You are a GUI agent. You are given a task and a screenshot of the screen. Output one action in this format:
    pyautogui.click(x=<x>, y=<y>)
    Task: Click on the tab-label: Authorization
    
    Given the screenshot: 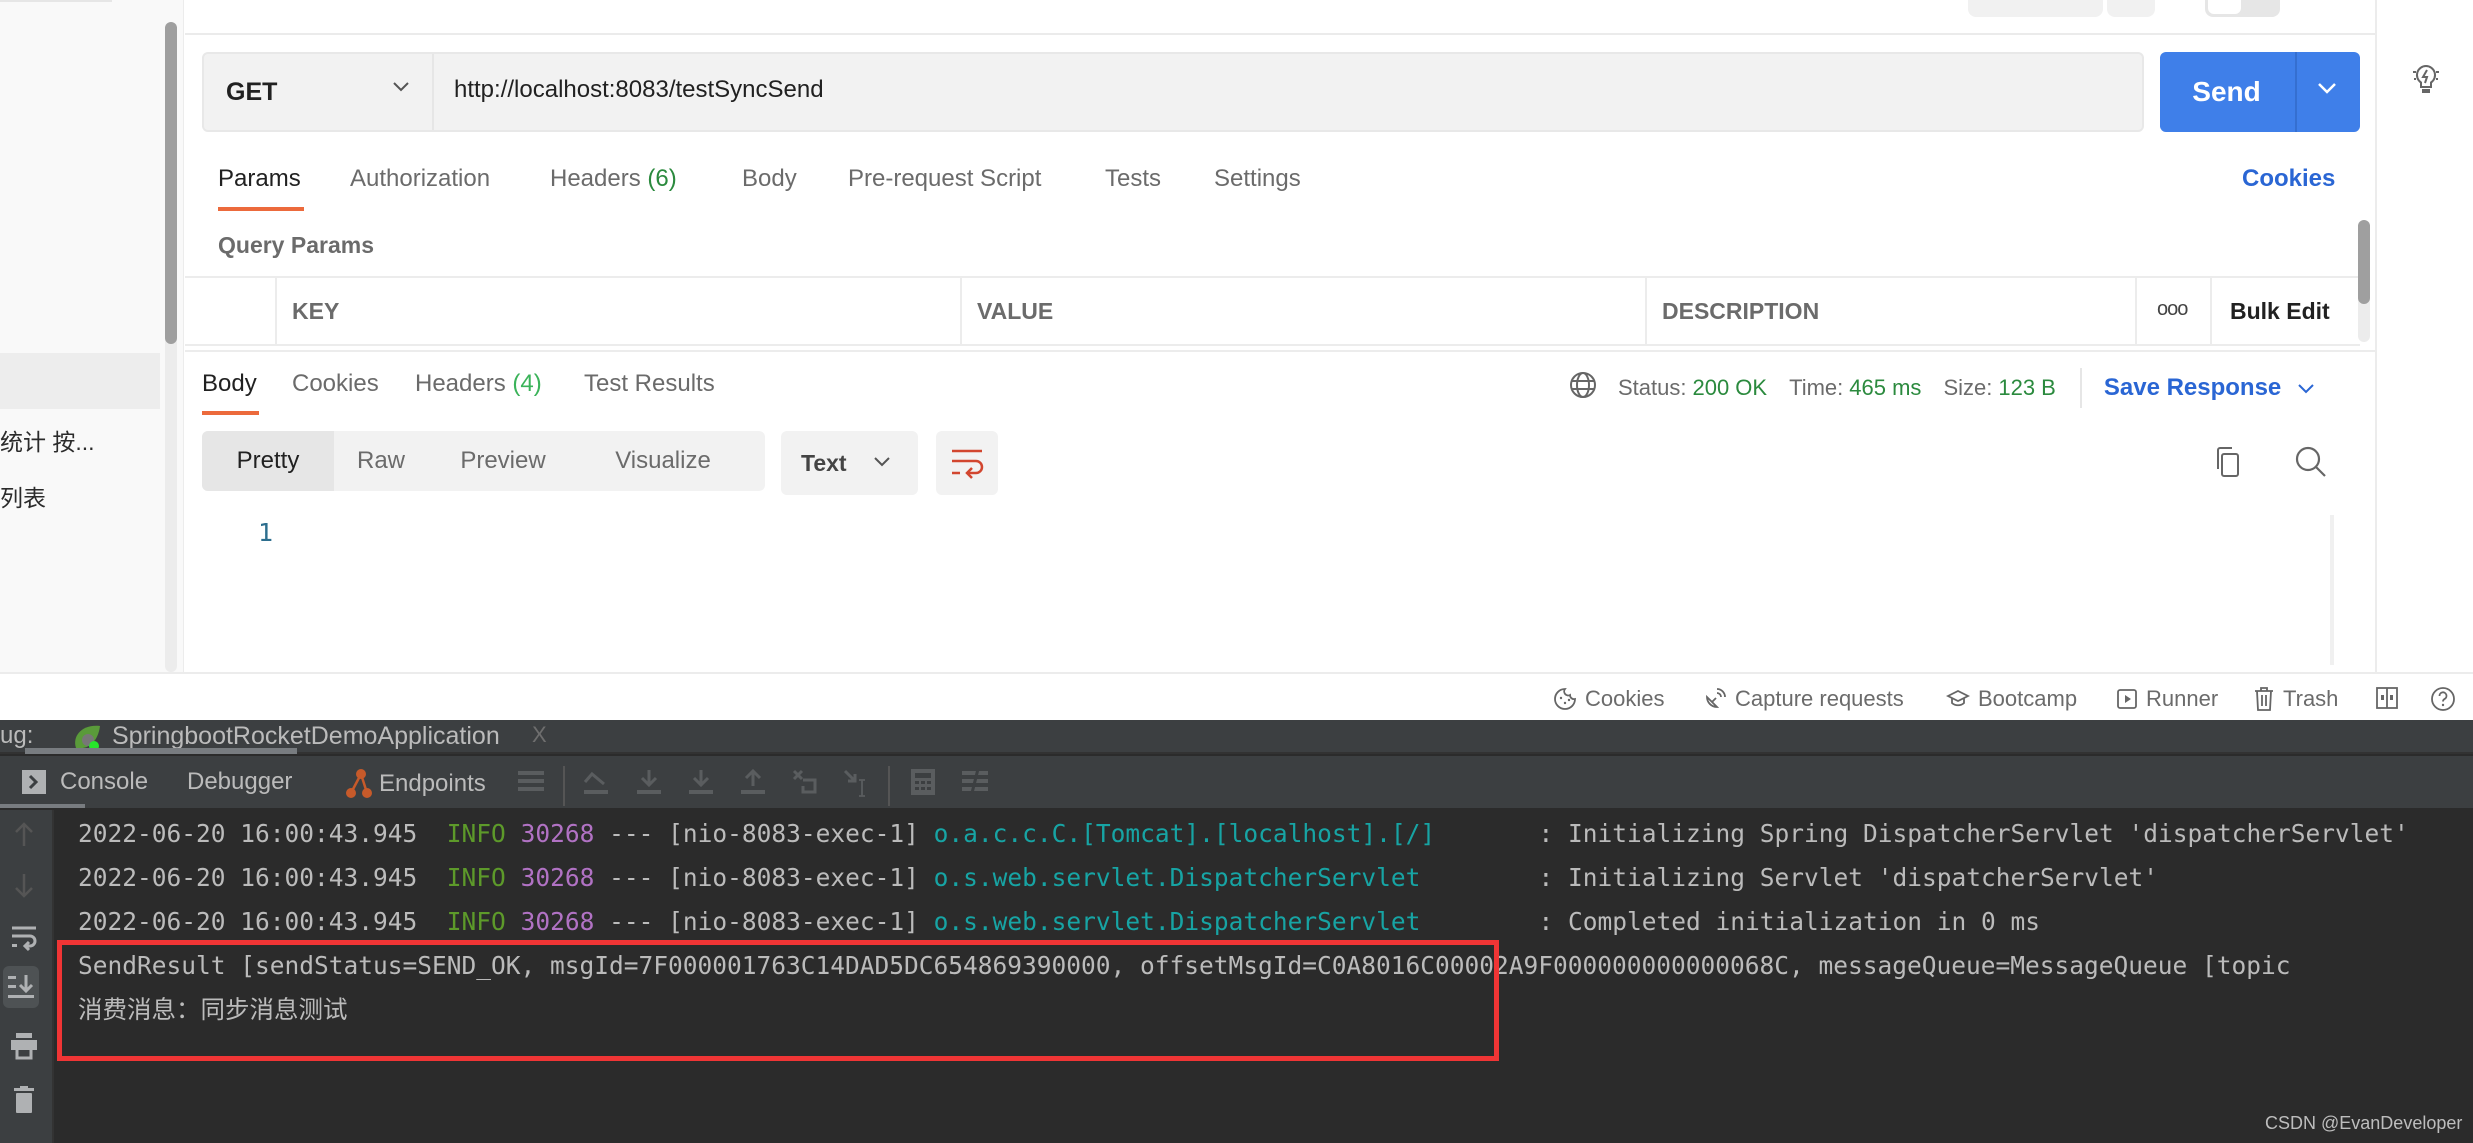 What is the action you would take?
    pyautogui.click(x=420, y=178)
    